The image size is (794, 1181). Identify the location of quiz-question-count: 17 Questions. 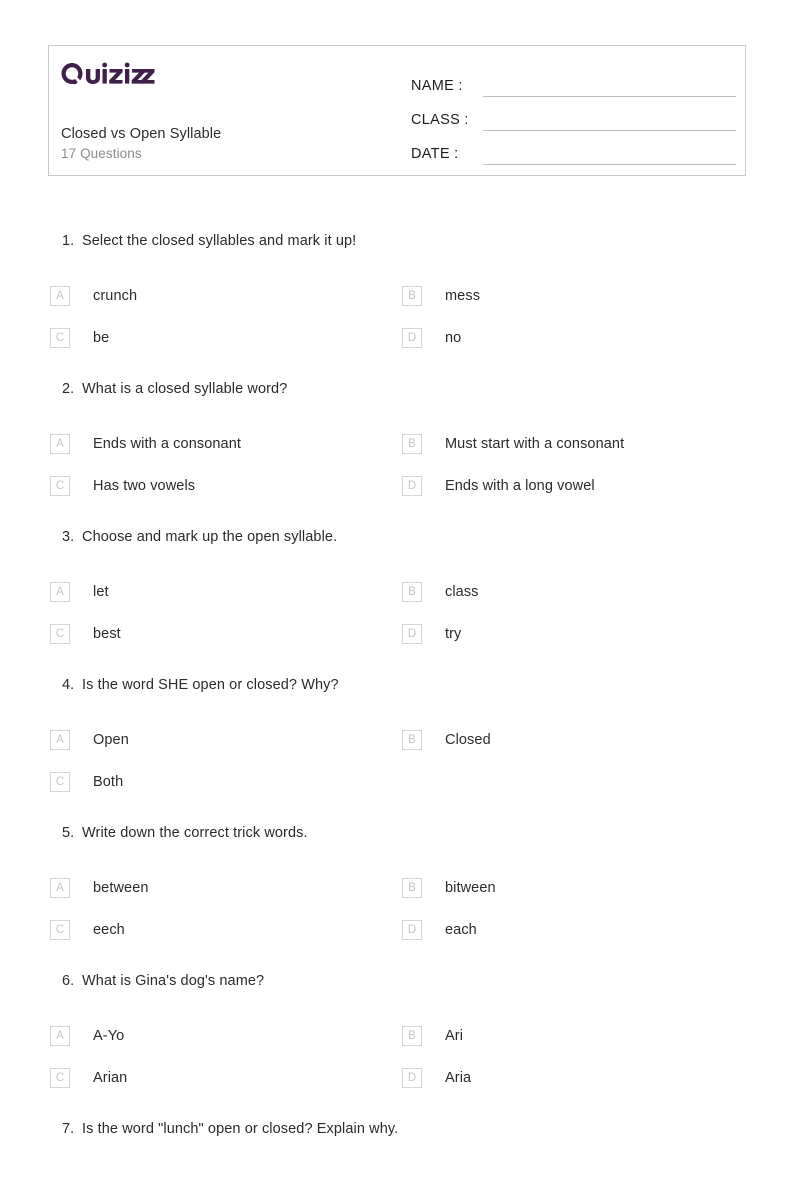
(101, 153).